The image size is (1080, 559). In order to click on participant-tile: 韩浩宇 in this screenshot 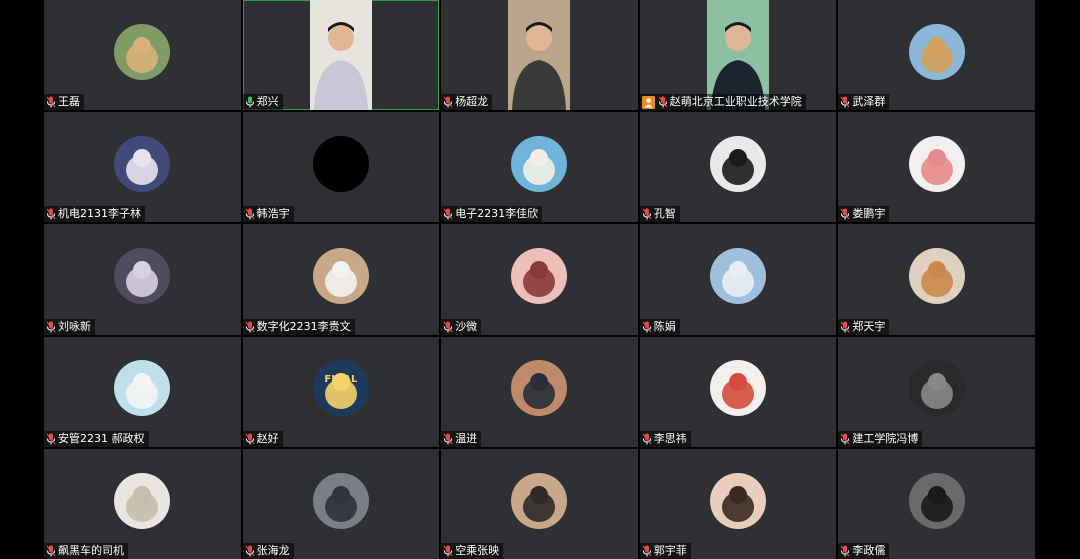, I will do `click(341, 167)`.